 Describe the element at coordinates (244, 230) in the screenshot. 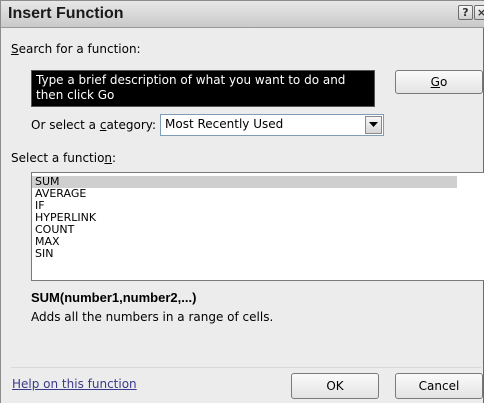

I see `function-list-item: COUNT` at that location.